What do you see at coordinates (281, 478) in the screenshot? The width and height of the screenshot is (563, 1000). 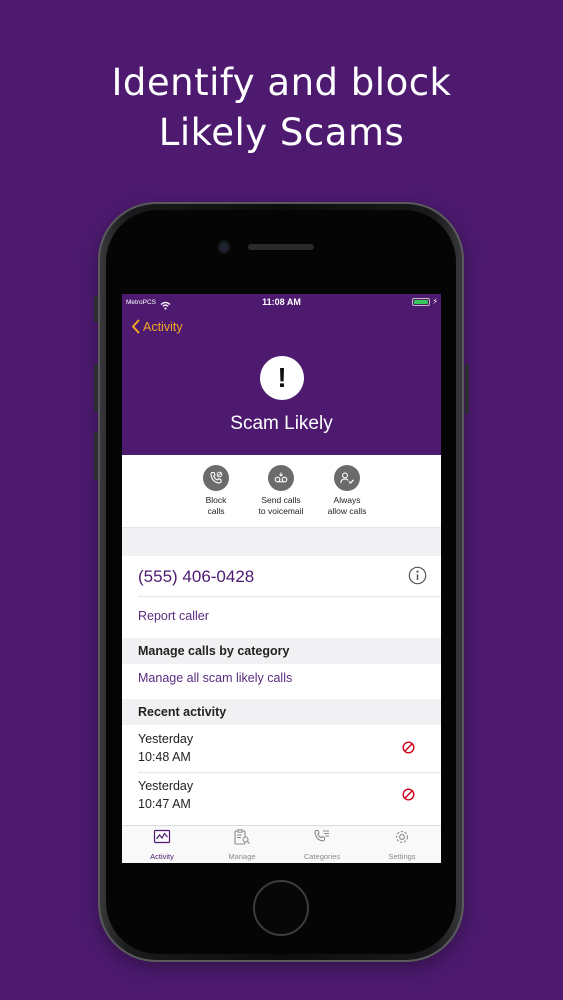 I see `voicemail-icon` at bounding box center [281, 478].